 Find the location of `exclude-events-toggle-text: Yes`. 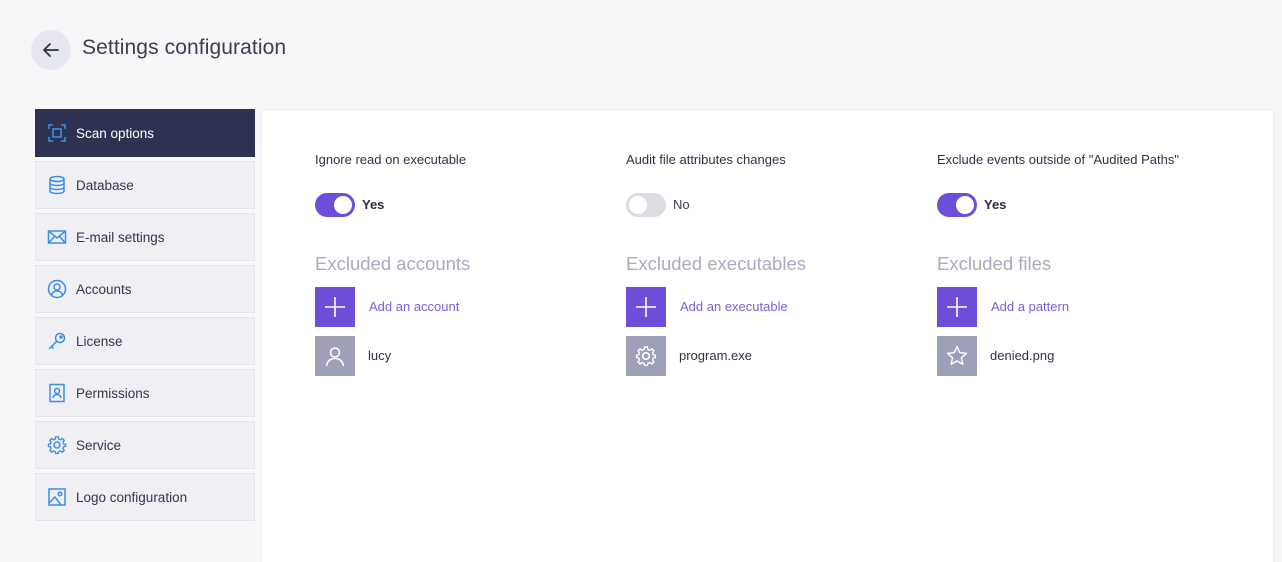

exclude-events-toggle-text: Yes is located at coordinates (995, 204).